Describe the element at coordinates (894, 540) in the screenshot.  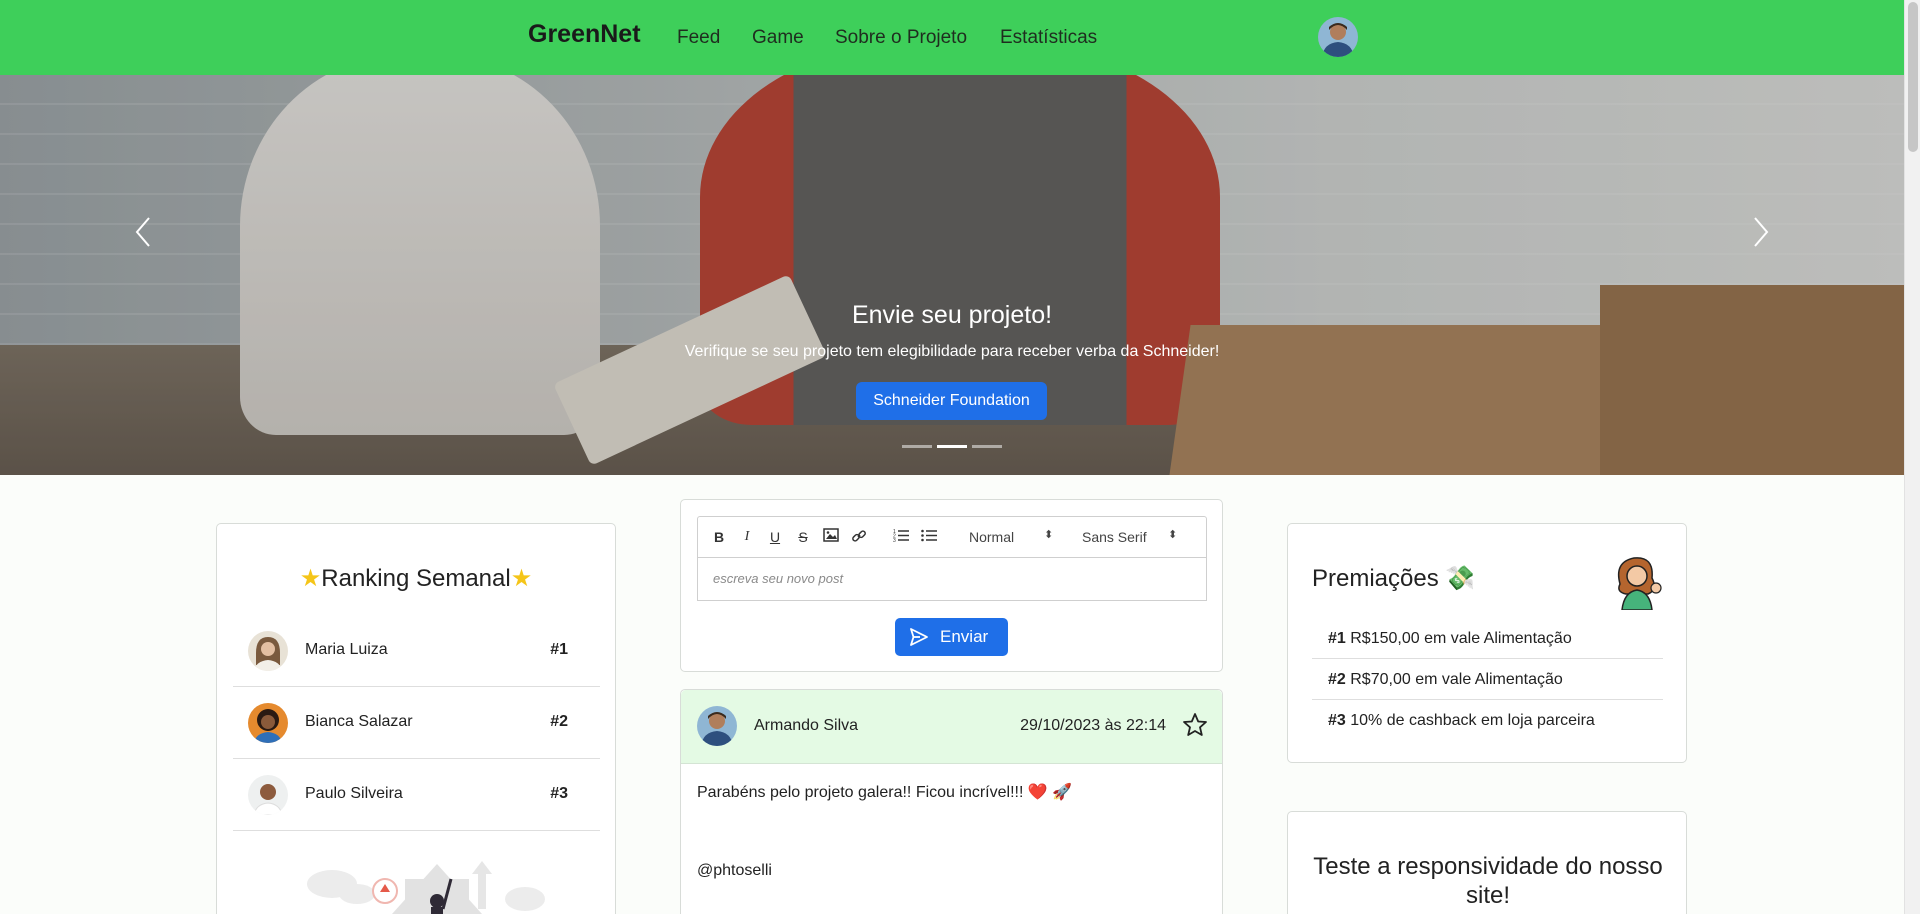
I see `svg-text: 3` at that location.